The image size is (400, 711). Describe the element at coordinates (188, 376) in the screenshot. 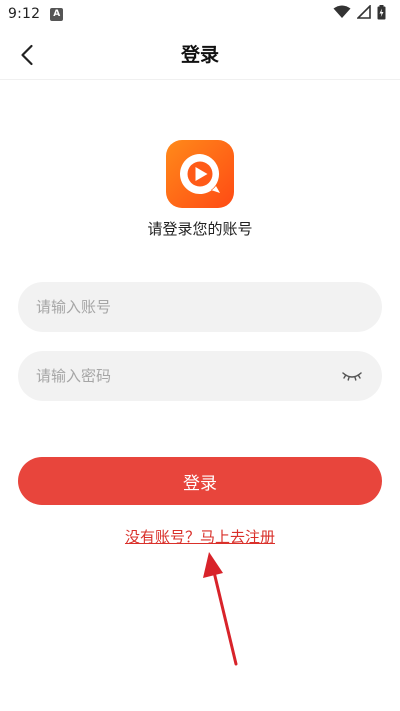

I see `password-input` at that location.